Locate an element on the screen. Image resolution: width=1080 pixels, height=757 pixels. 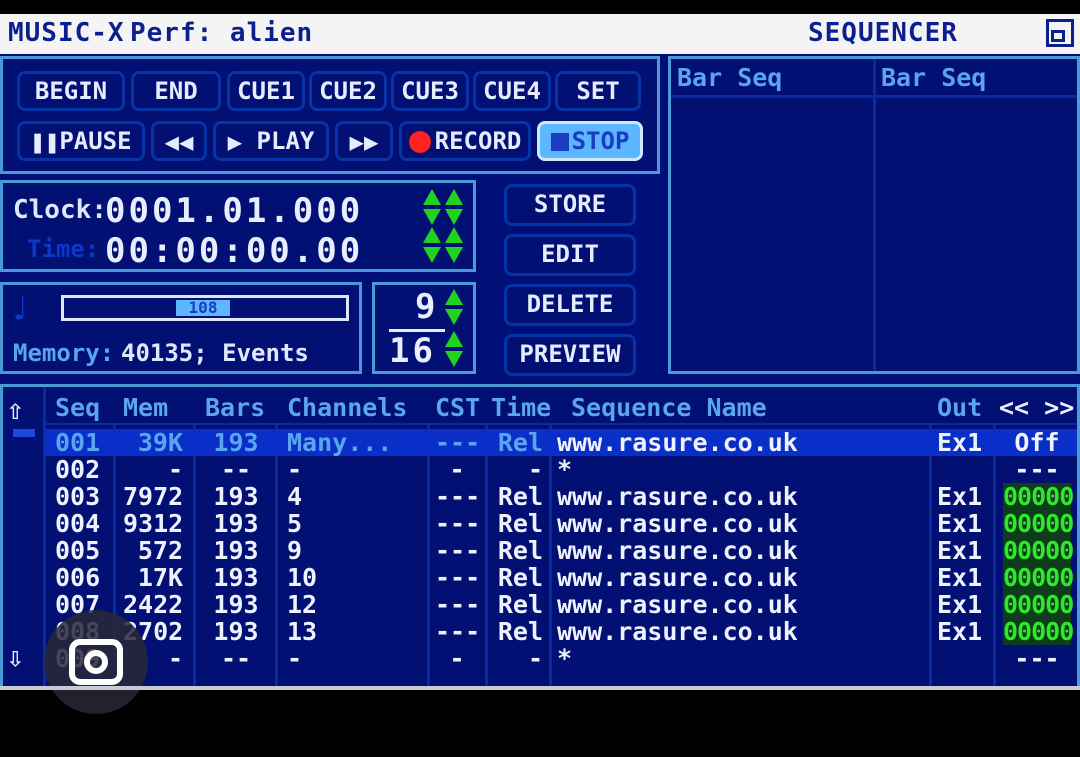
bar-seq-header-2: Bar Seq is located at coordinates (934, 77).